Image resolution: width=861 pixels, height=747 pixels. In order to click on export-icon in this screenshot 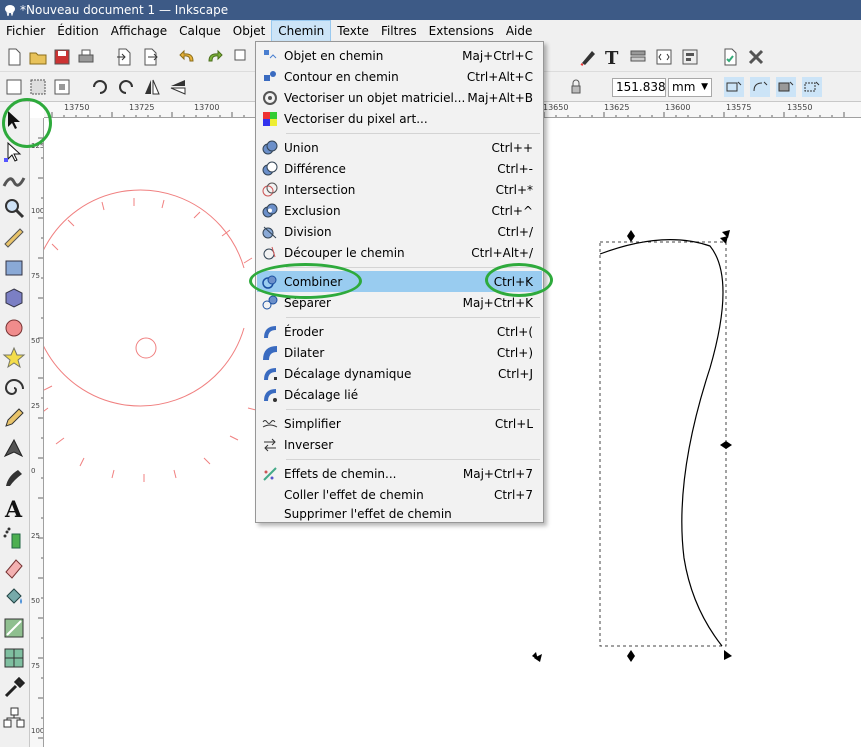, I will do `click(150, 57)`.